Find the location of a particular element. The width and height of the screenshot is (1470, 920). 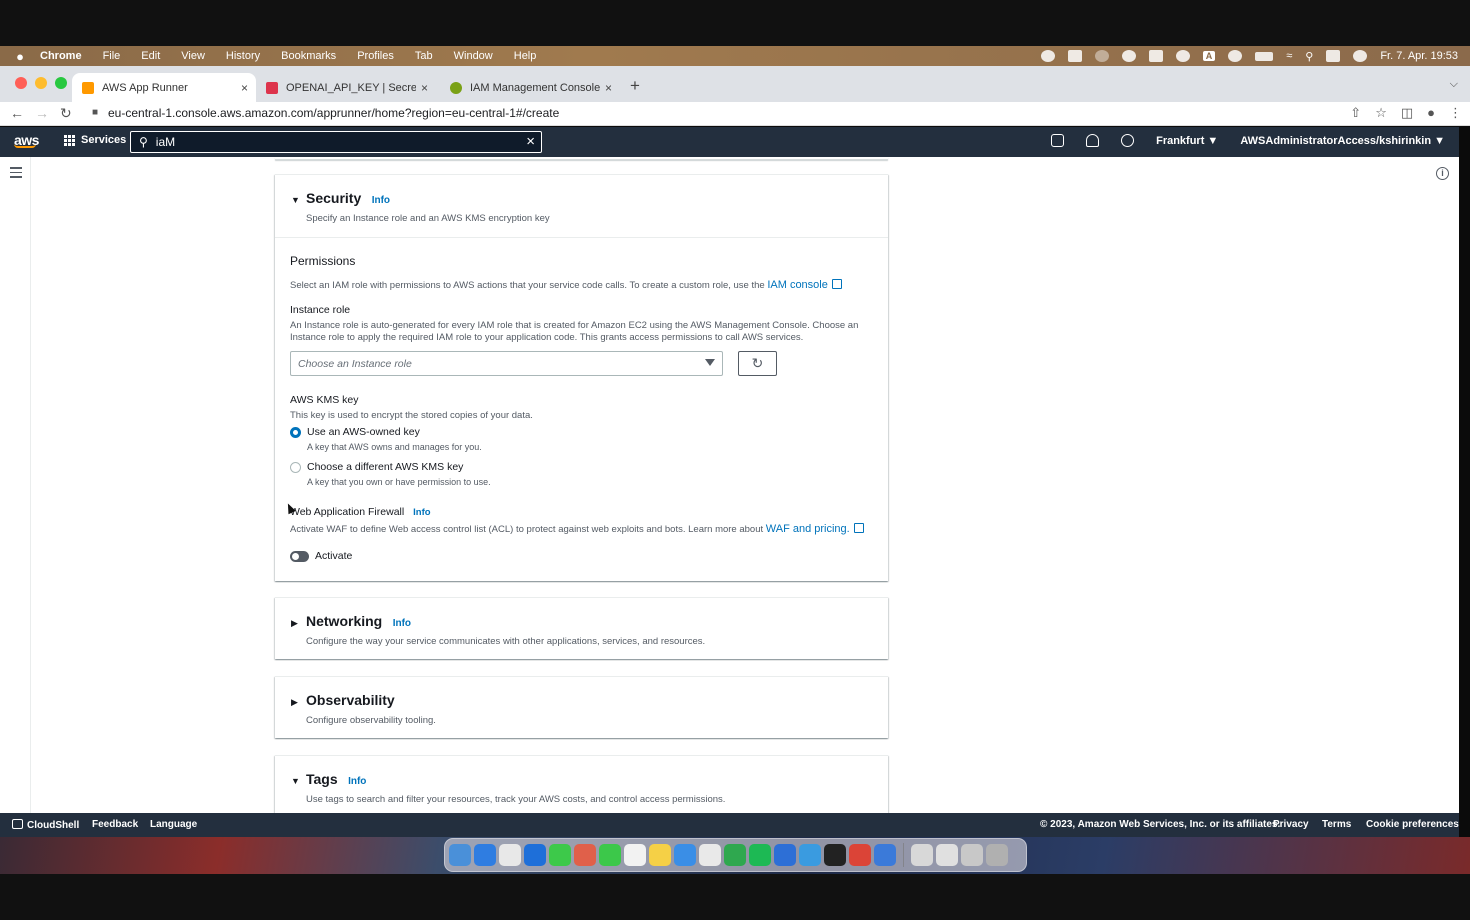

activate-label: Activate is located at coordinates (333, 556).